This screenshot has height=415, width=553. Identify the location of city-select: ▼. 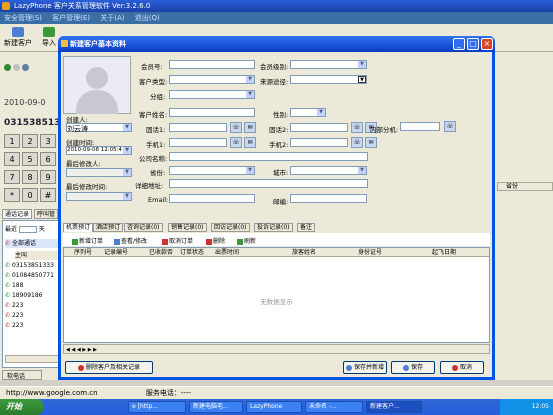
(328, 170).